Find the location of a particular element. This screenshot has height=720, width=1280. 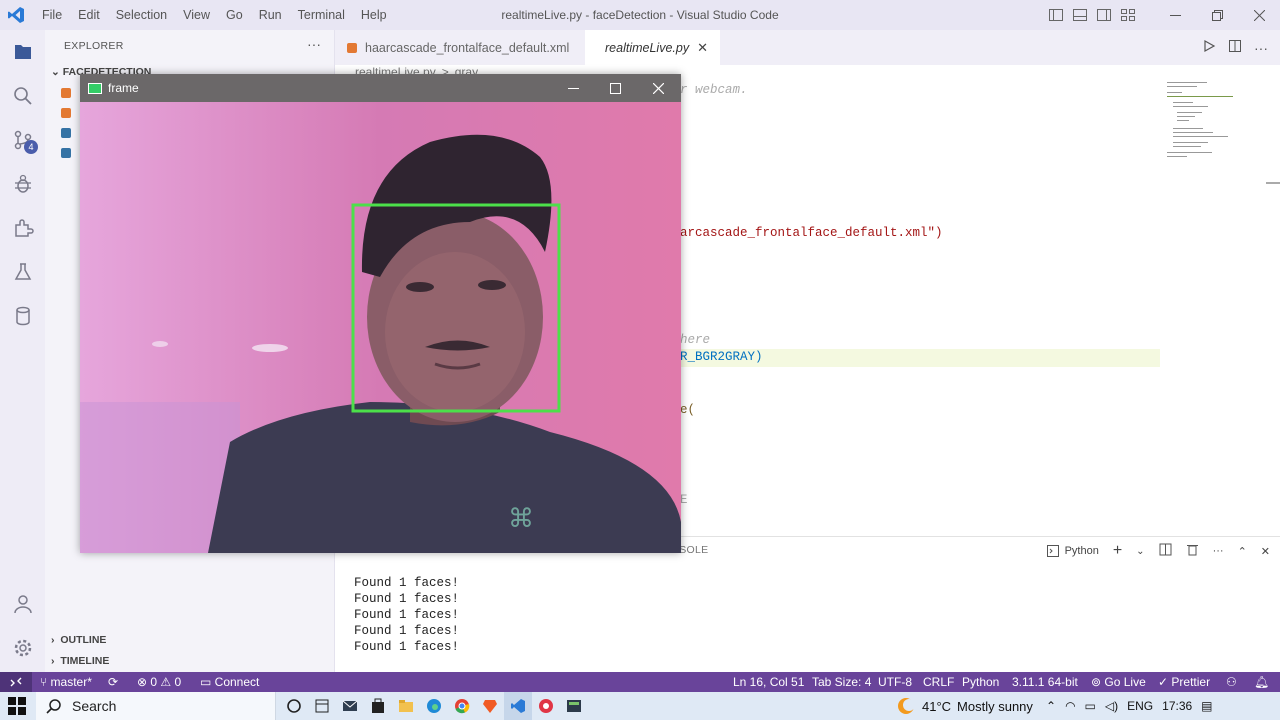

file-explorer-icon is located at coordinates (406, 706).